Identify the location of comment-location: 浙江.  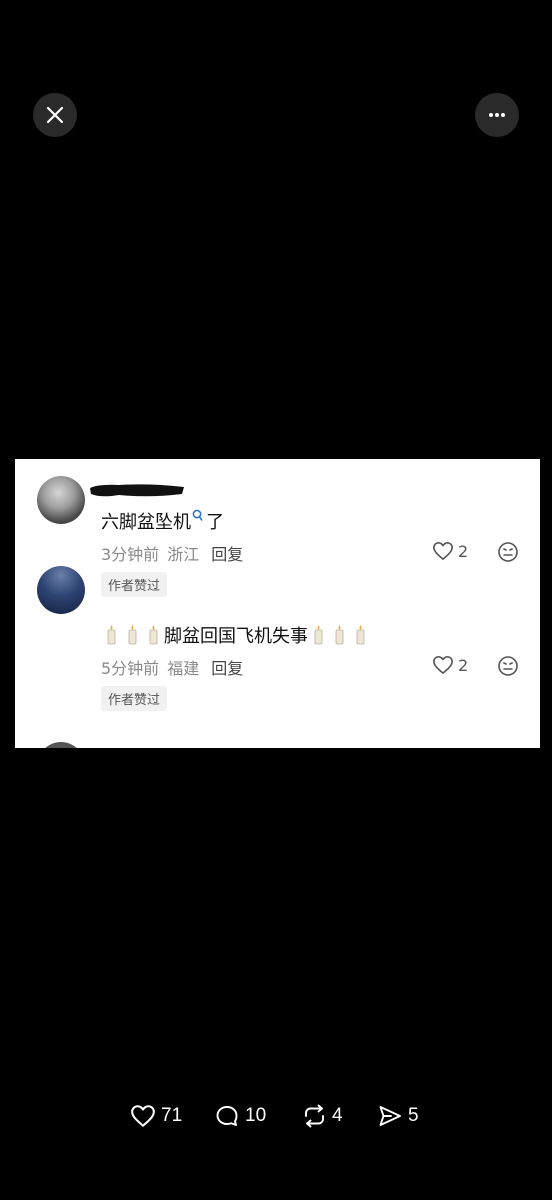
(183, 554).